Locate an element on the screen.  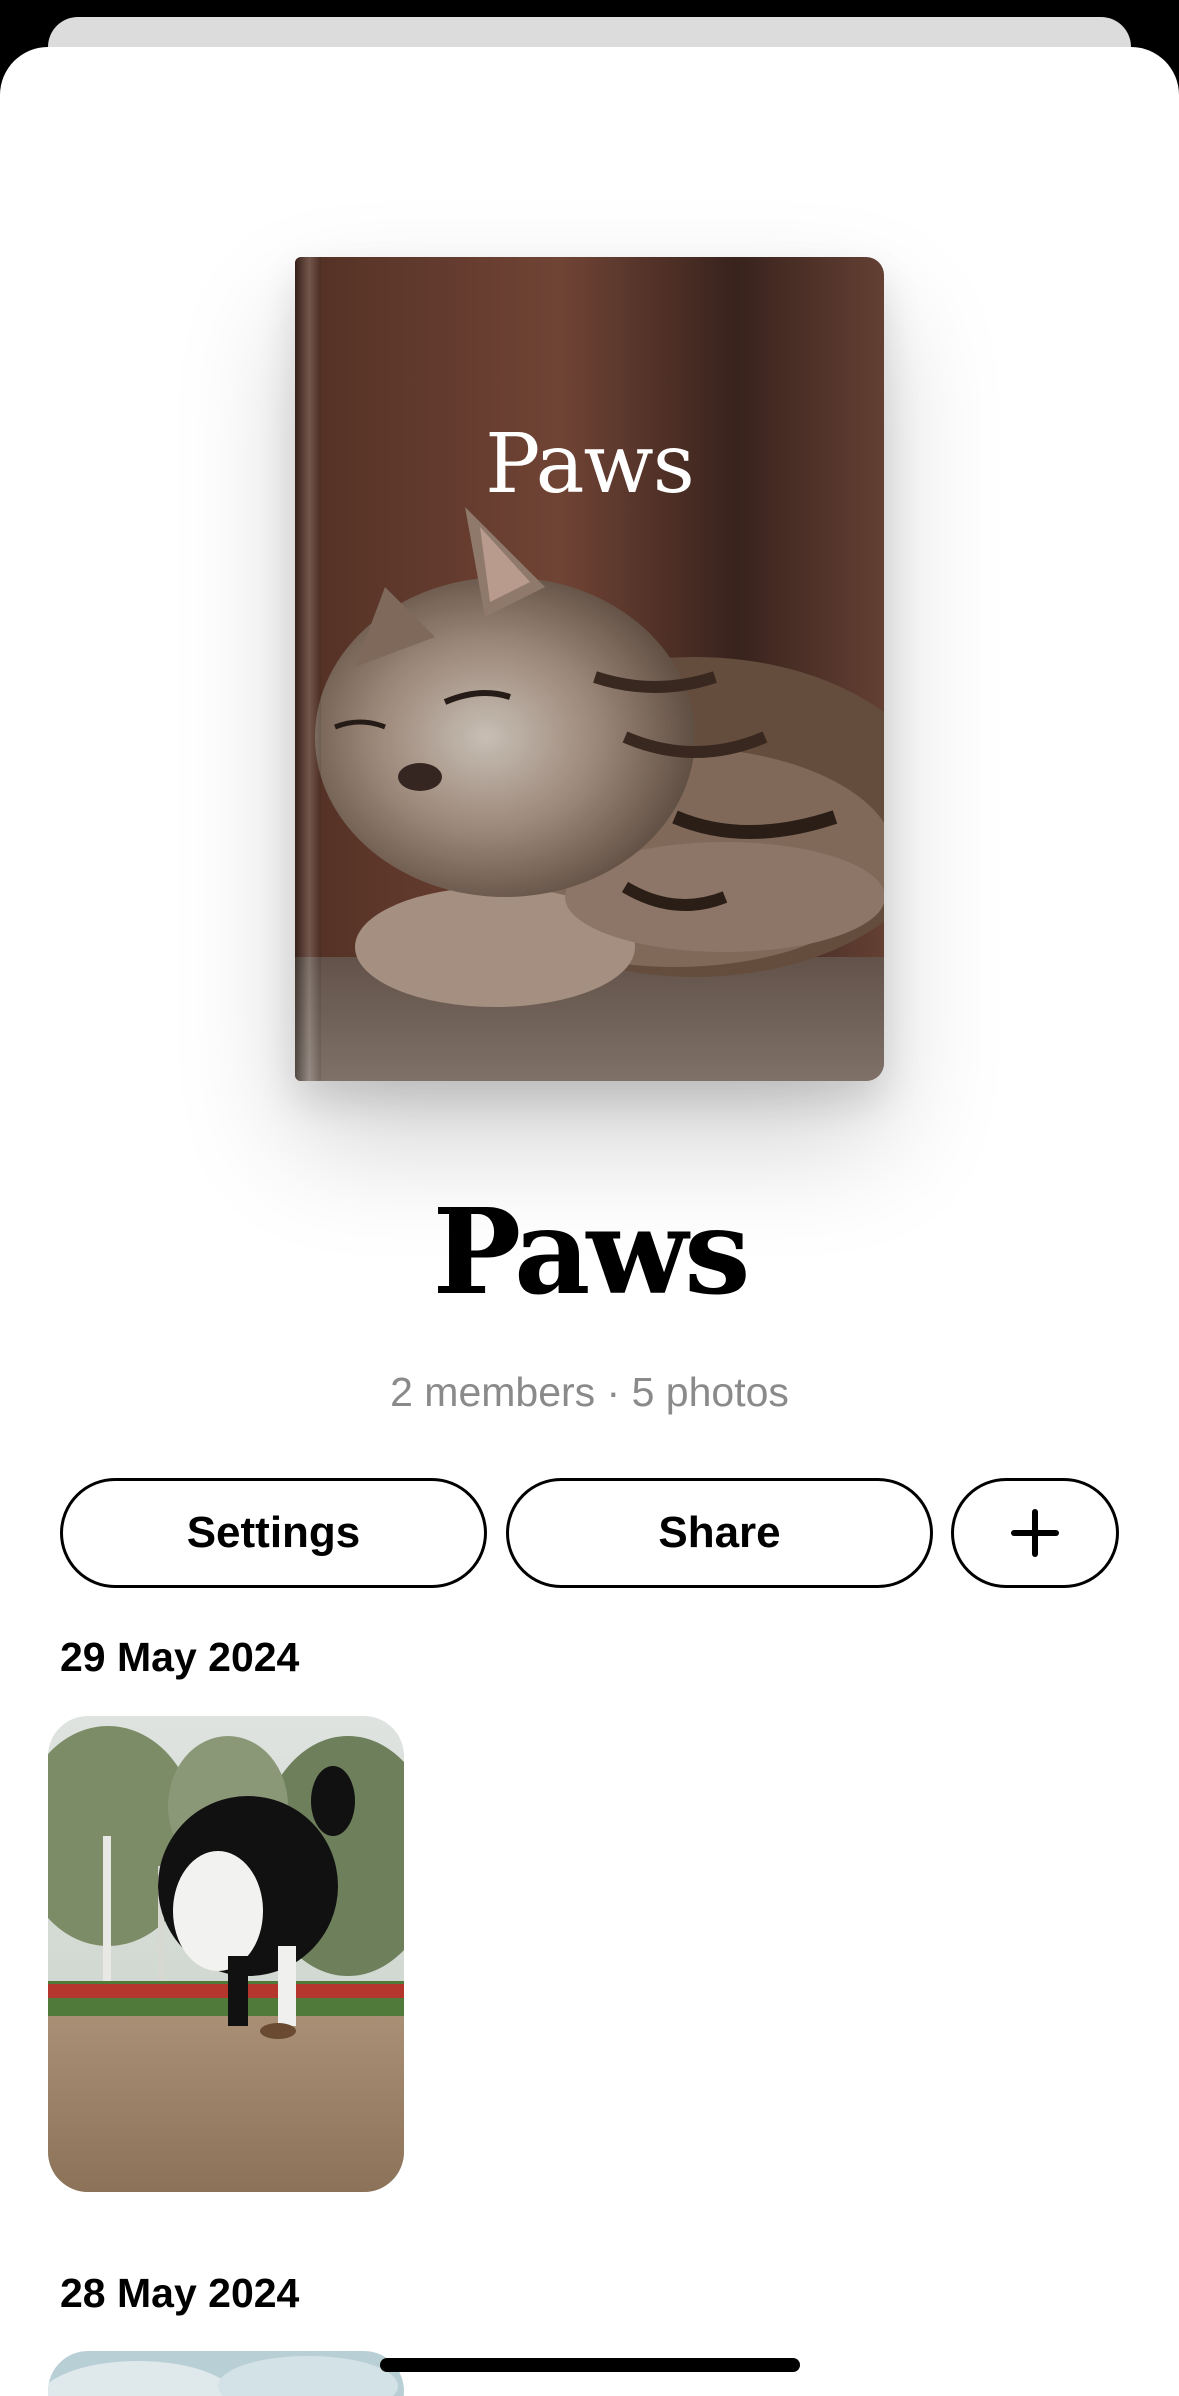
settings-button-label: Settings is located at coordinates (273, 1532).